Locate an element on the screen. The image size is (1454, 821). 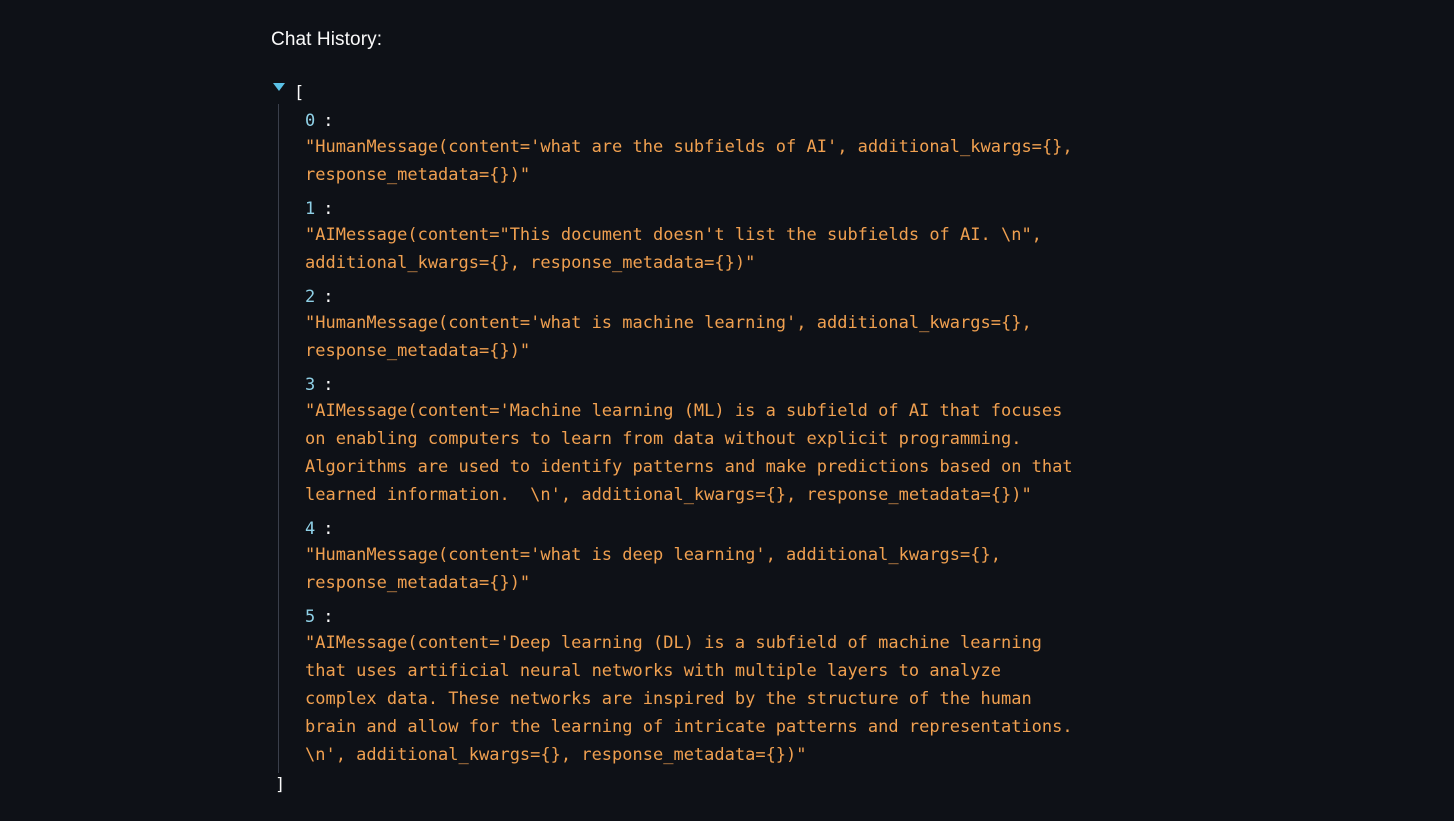
json-key: 2 is located at coordinates (310, 297).